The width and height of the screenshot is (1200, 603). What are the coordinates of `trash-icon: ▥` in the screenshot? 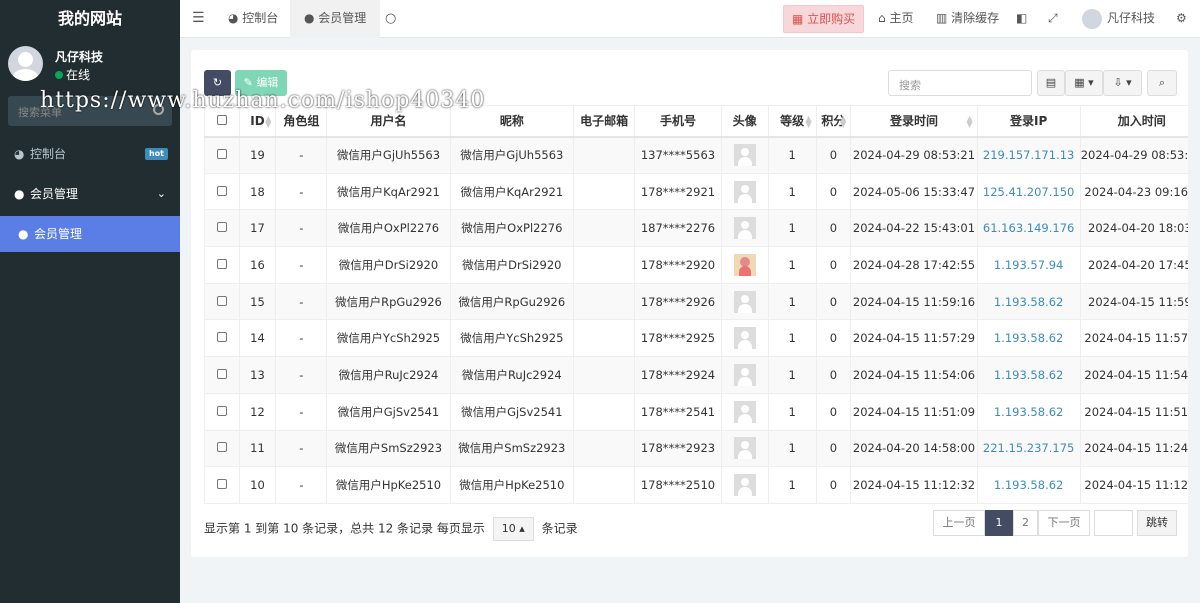 It's located at (944, 18).